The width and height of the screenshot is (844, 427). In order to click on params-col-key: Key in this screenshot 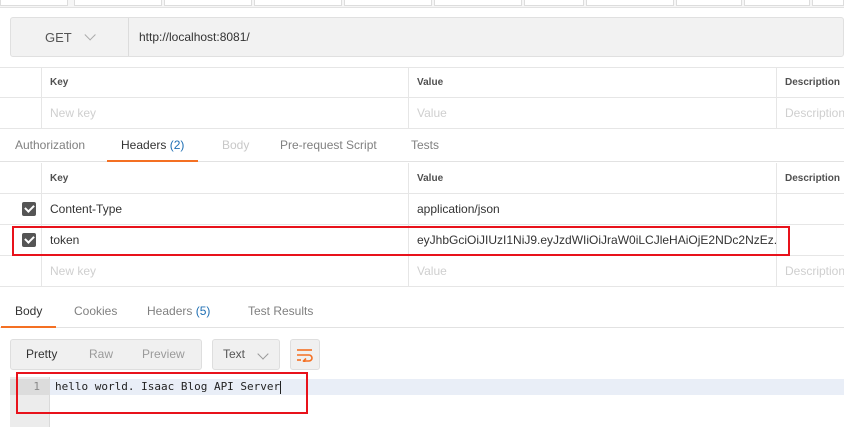, I will do `click(225, 82)`.